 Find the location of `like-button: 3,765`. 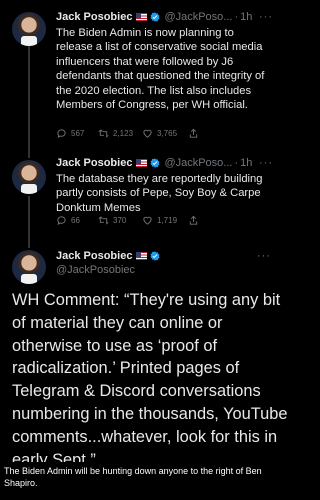

like-button: 3,765 is located at coordinates (165, 133).